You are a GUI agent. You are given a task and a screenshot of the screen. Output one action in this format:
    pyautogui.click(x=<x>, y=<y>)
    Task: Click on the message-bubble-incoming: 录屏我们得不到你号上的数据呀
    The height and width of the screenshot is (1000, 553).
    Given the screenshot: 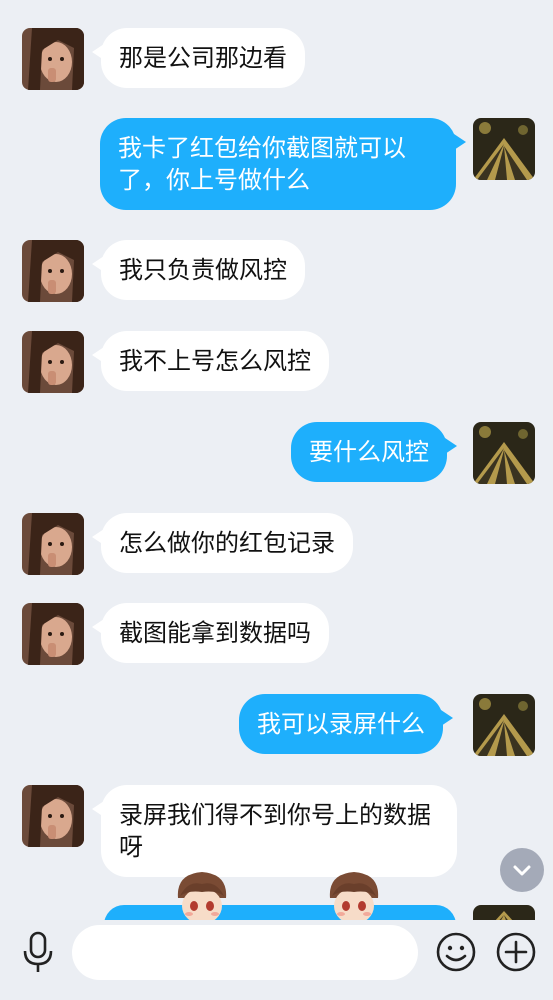 What is the action you would take?
    pyautogui.click(x=274, y=831)
    